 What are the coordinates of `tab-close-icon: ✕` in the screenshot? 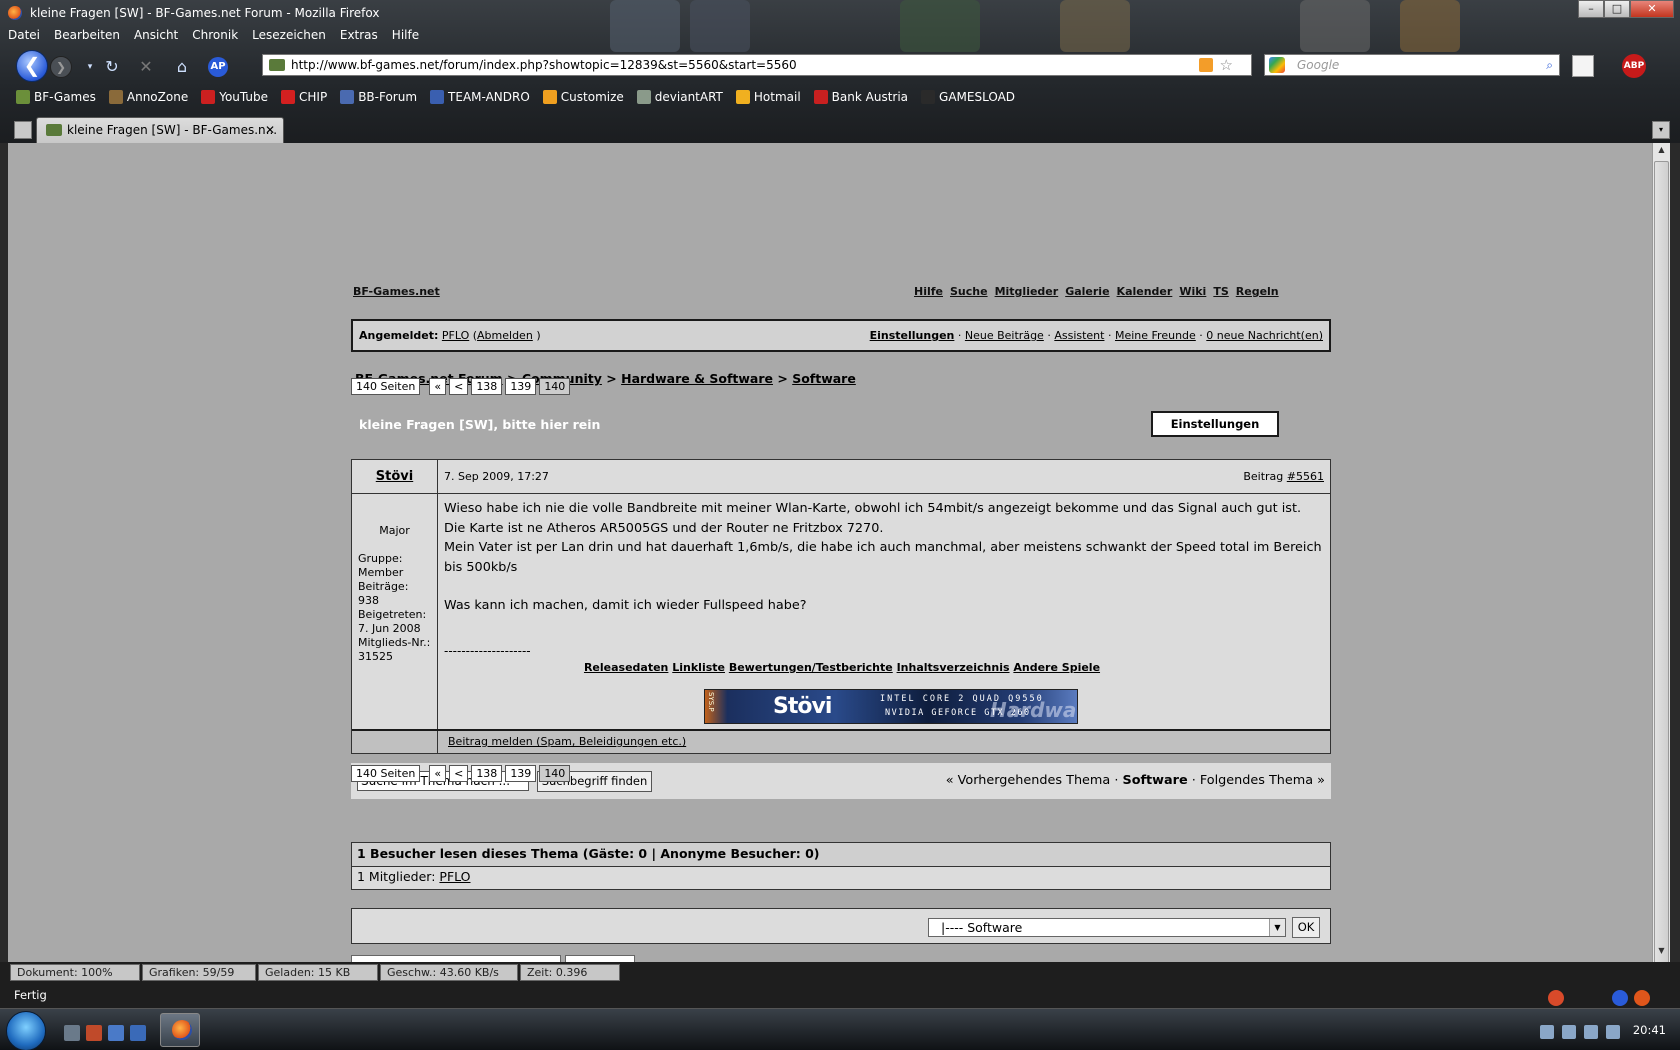 It's located at (270, 130).